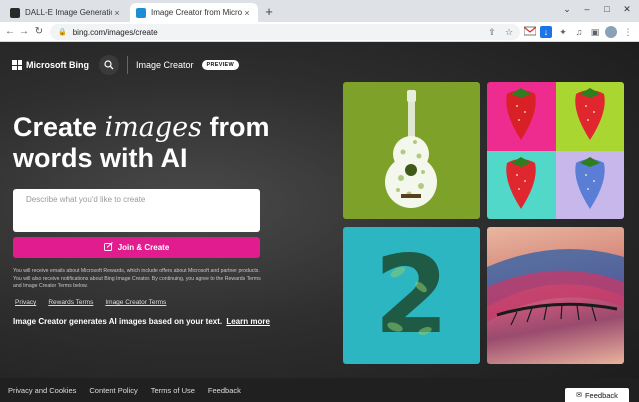 This screenshot has height=402, width=639. Describe the element at coordinates (595, 32) in the screenshot. I see `side-panel-icon: ▣` at that location.